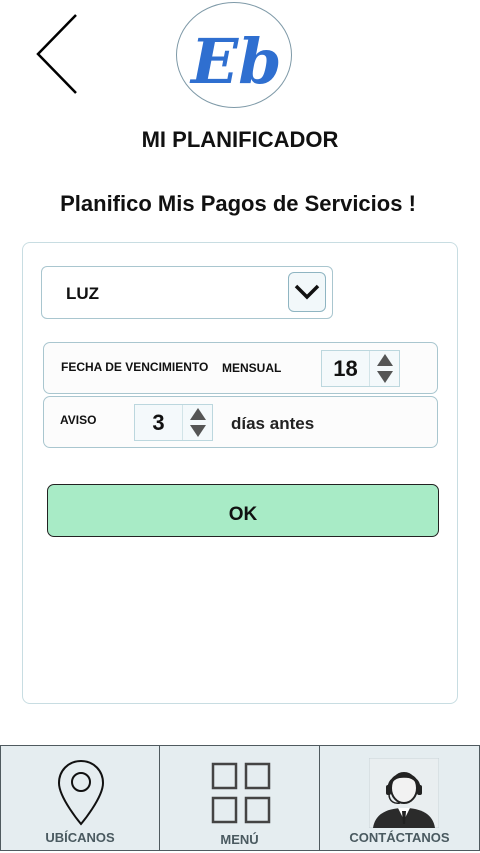 This screenshot has width=480, height=853. What do you see at coordinates (83, 293) in the screenshot?
I see `service-select-value: LUZ` at bounding box center [83, 293].